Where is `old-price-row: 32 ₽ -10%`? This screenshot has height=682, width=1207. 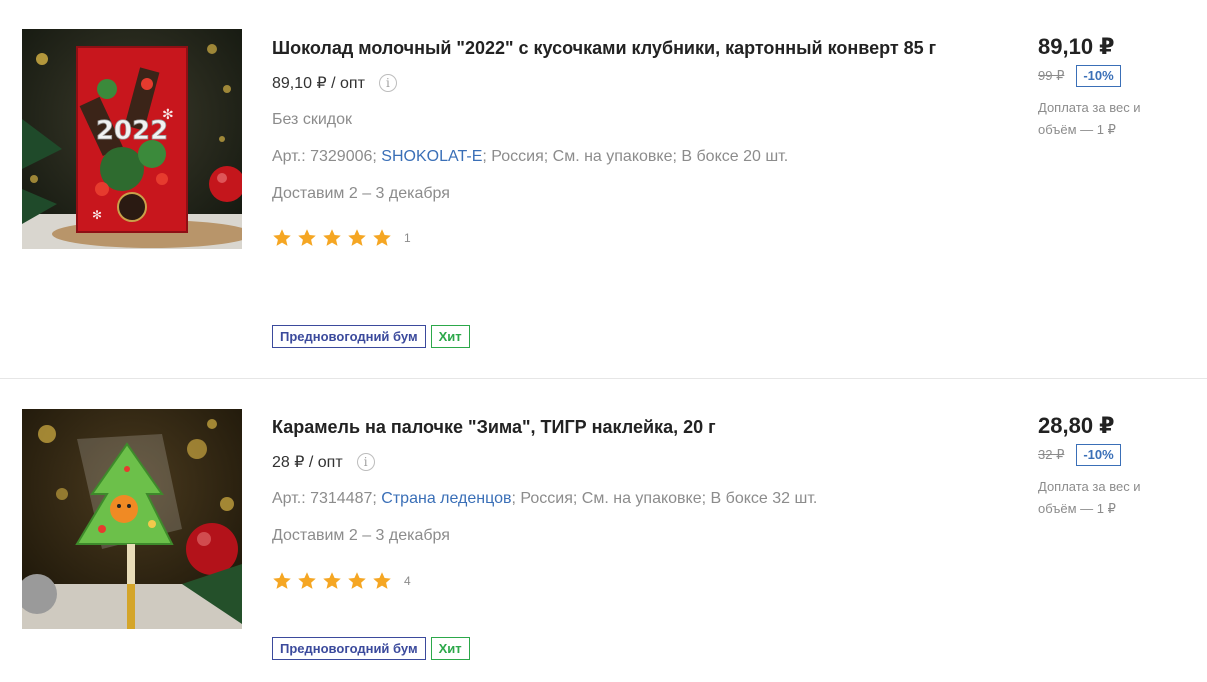 old-price-row: 32 ₽ -10% is located at coordinates (1118, 455).